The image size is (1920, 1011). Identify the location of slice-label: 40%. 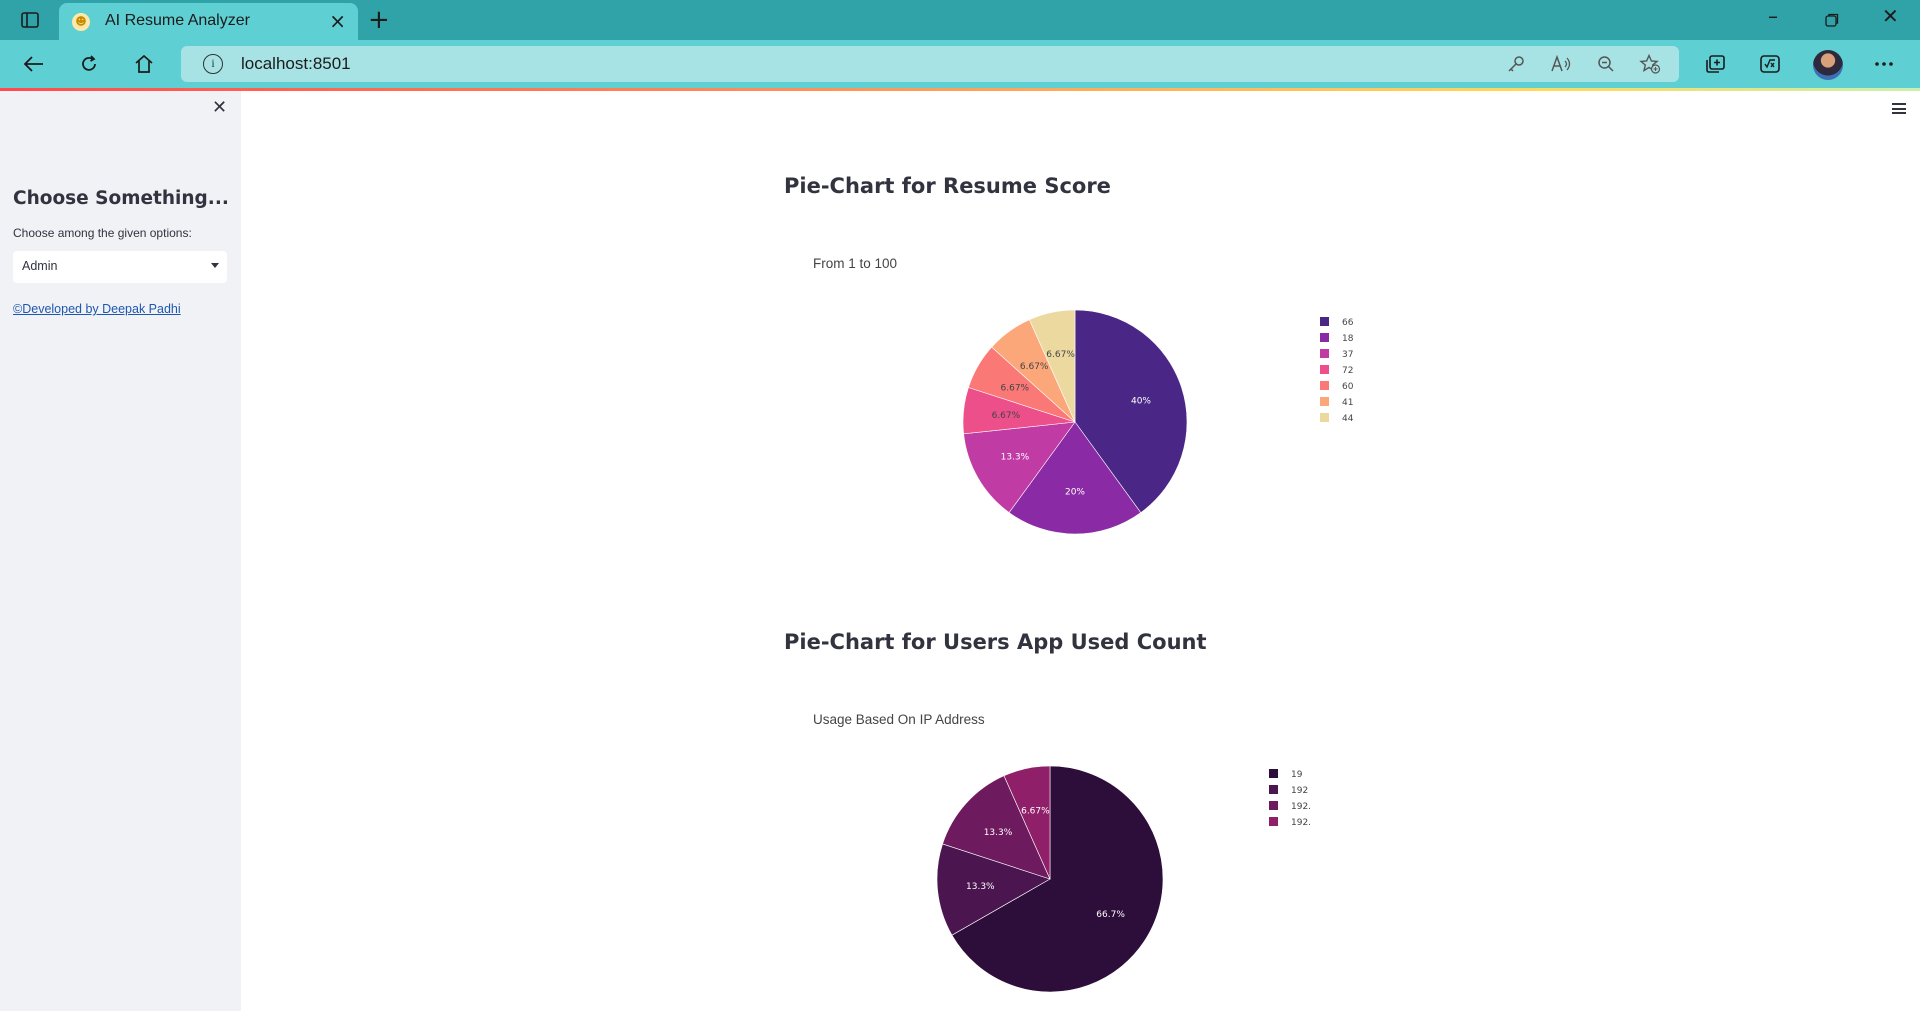
(1141, 402).